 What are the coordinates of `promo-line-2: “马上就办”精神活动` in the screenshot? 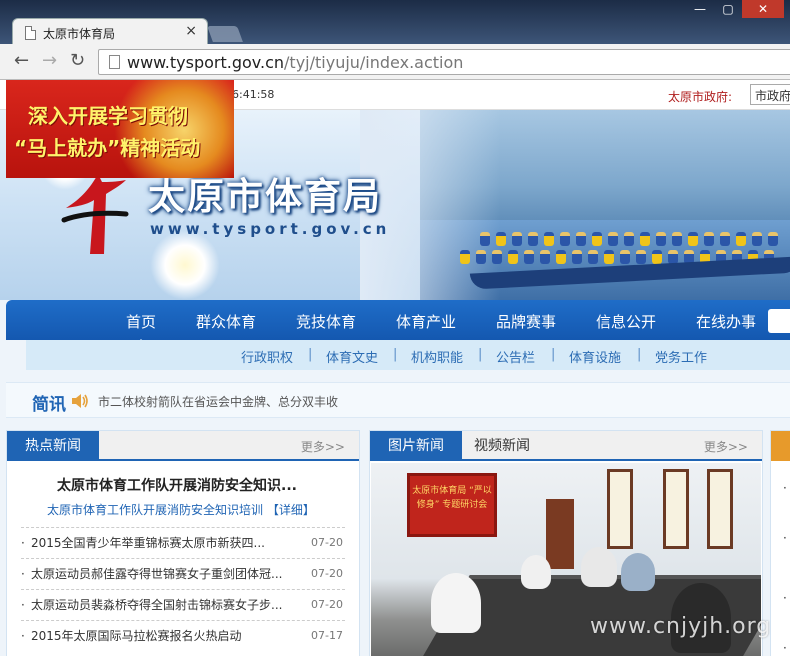 It's located at (107, 148).